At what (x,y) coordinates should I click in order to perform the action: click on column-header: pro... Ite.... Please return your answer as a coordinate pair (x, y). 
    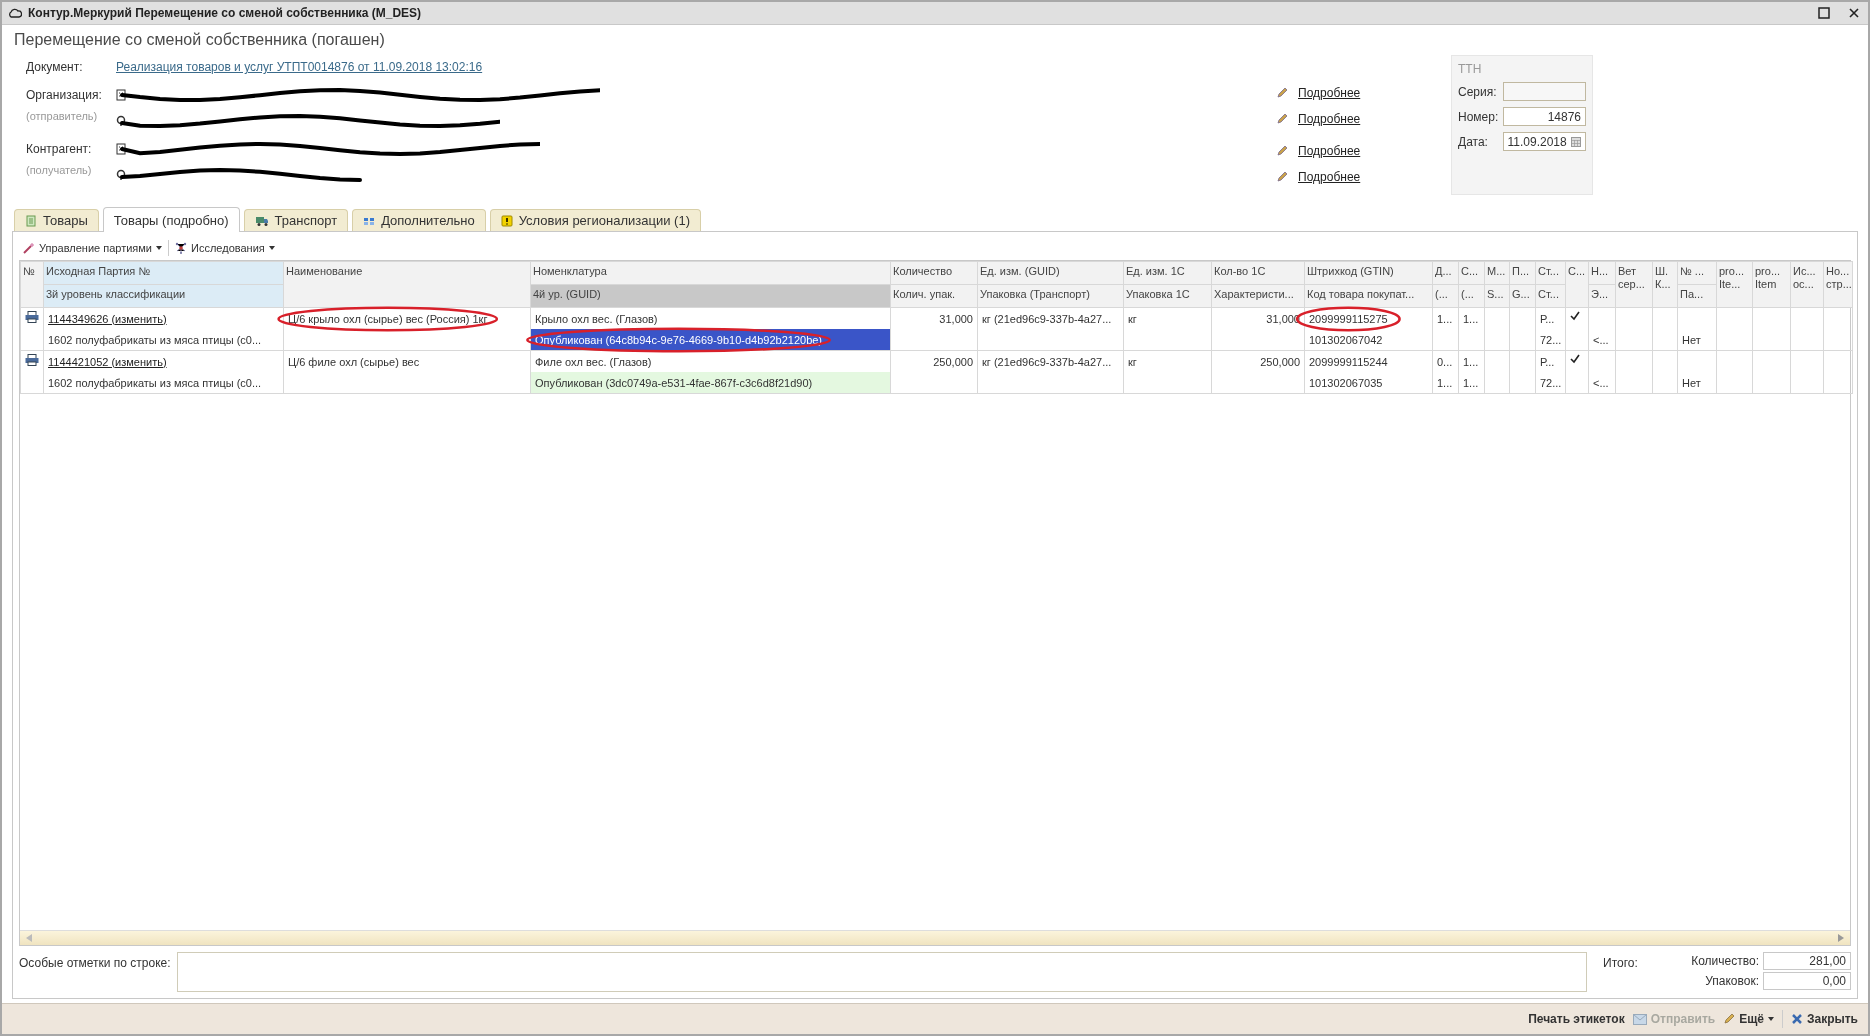
    Looking at the image, I should click on (1734, 284).